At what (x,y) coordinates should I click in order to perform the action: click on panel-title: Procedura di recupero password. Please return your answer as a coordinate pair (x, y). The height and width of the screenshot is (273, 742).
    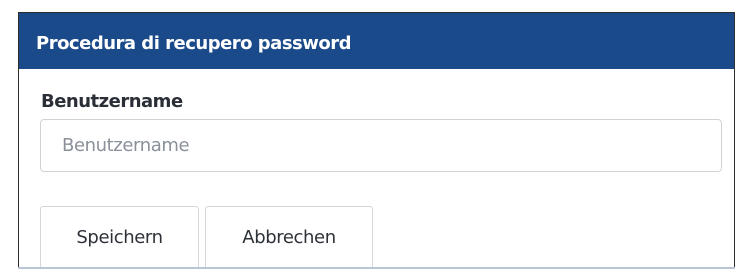
    Looking at the image, I should click on (194, 43).